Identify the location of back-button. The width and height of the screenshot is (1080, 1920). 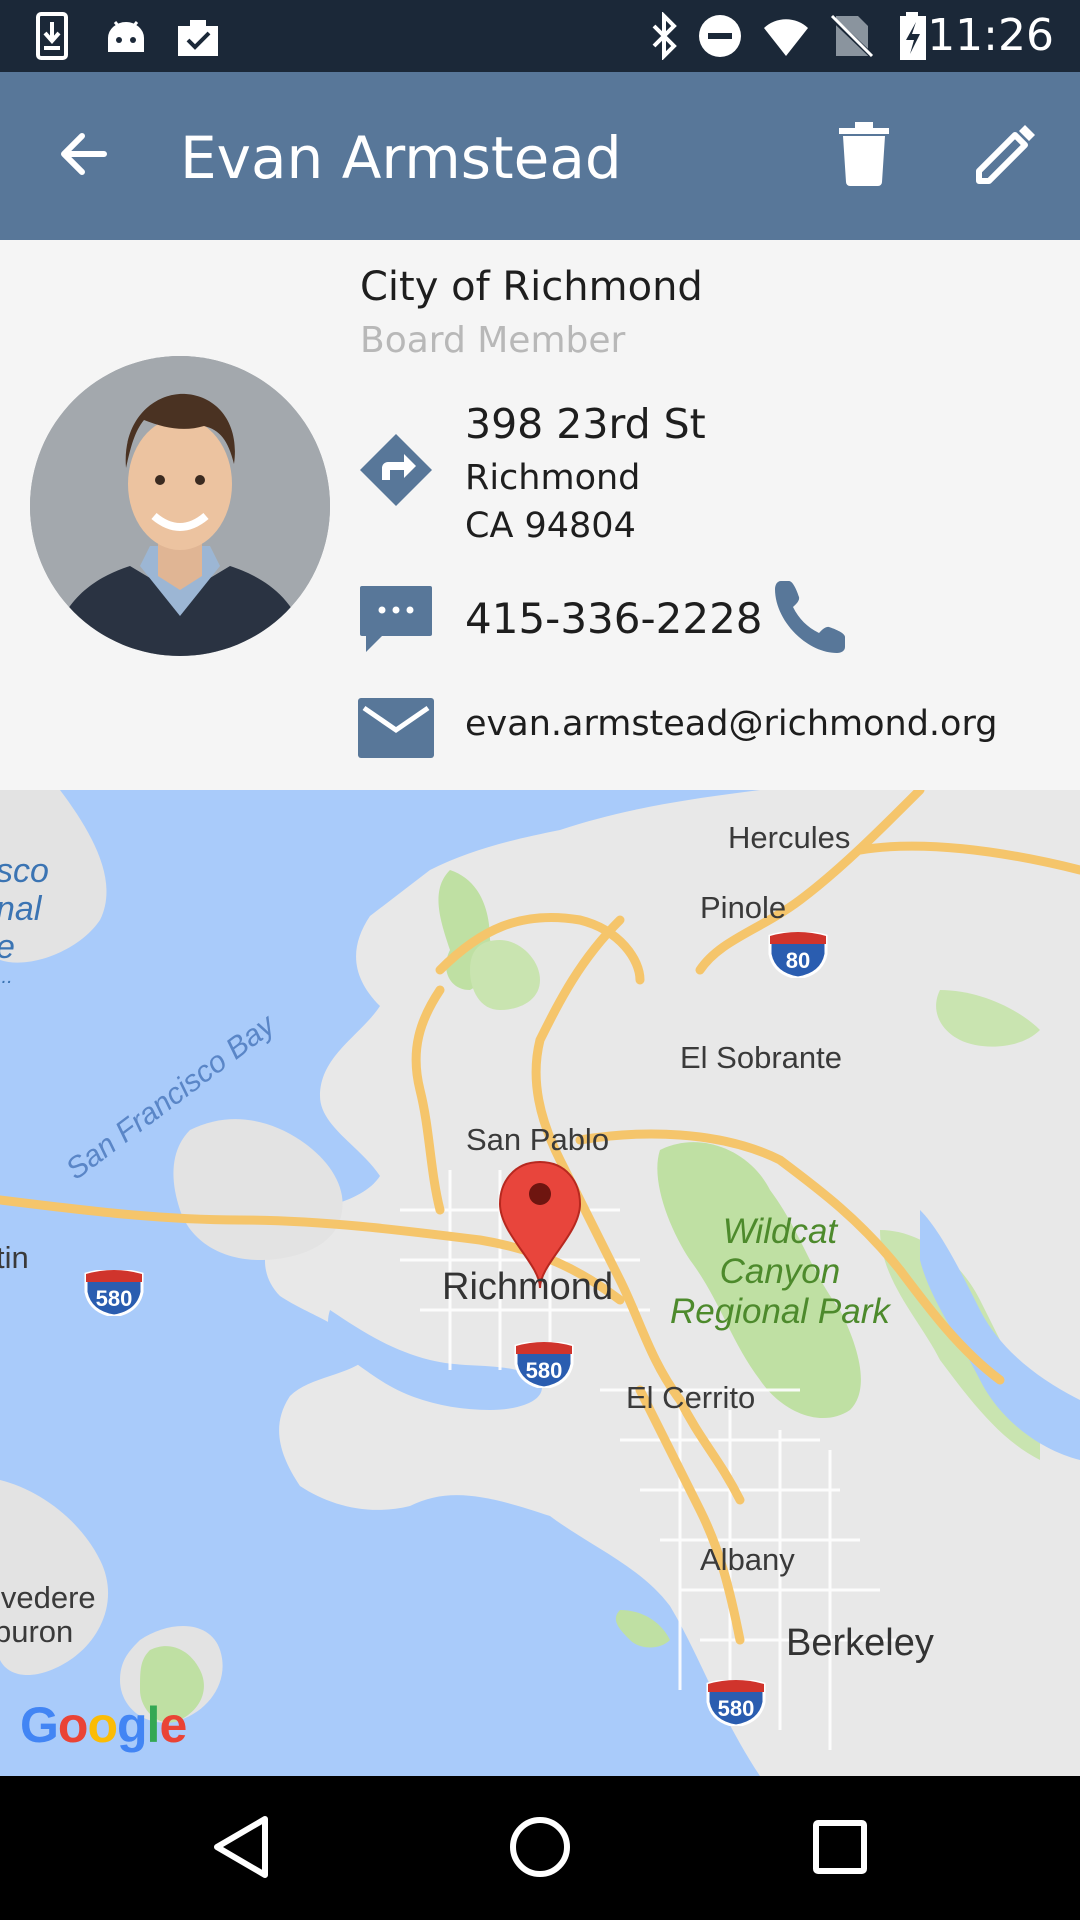
(84, 156).